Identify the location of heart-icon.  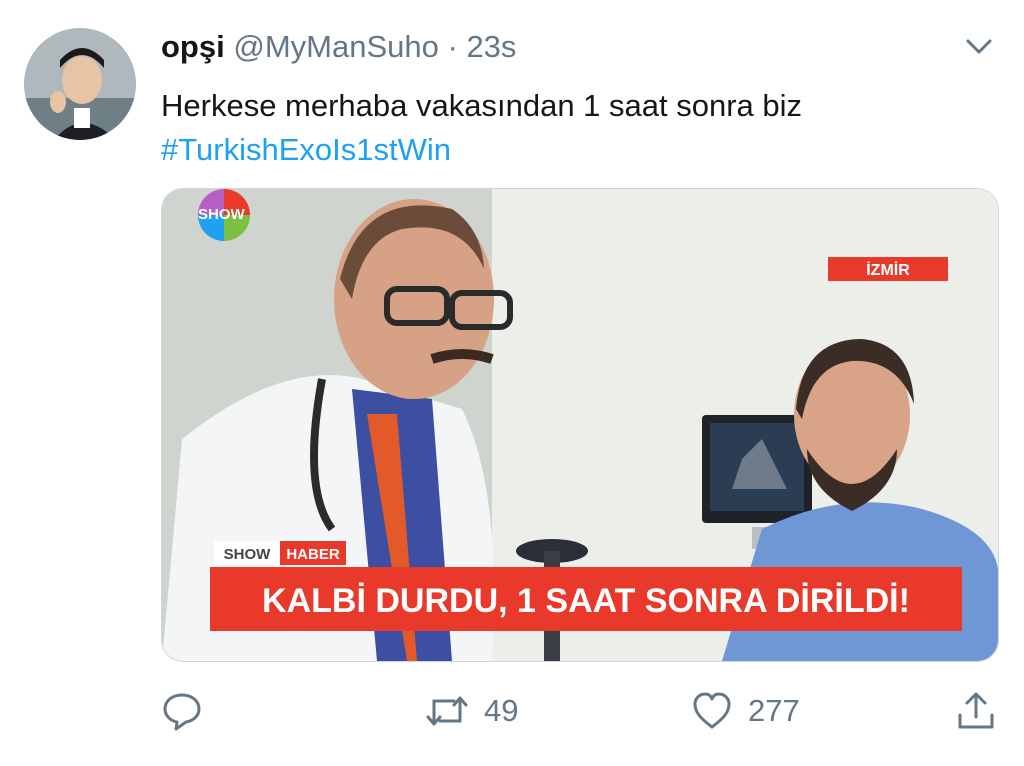
(712, 710).